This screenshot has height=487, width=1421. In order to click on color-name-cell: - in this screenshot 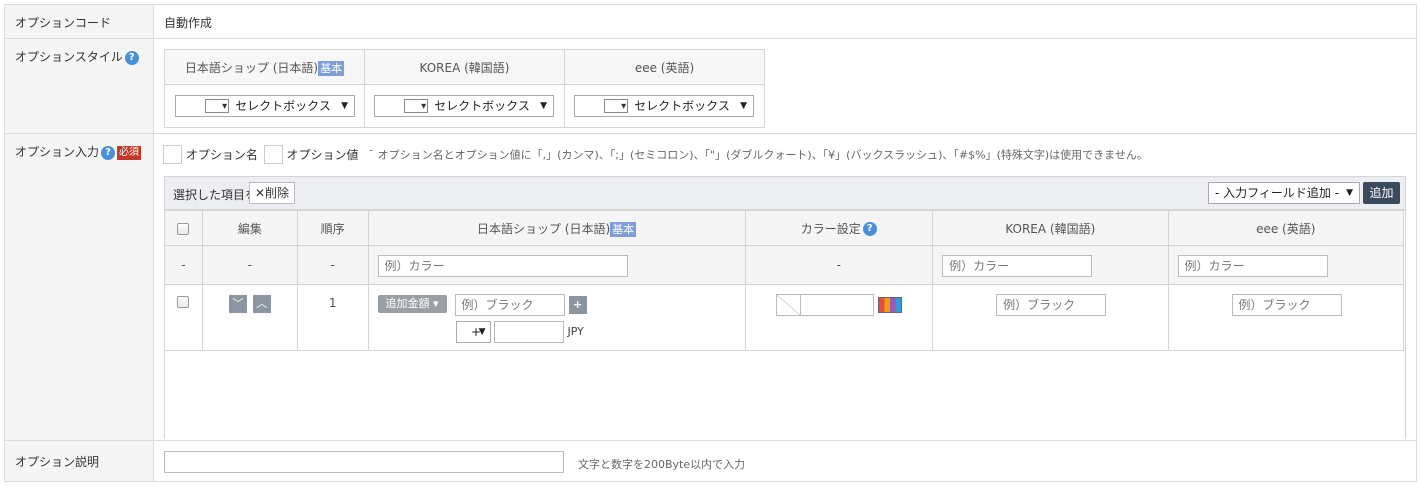, I will do `click(839, 265)`.